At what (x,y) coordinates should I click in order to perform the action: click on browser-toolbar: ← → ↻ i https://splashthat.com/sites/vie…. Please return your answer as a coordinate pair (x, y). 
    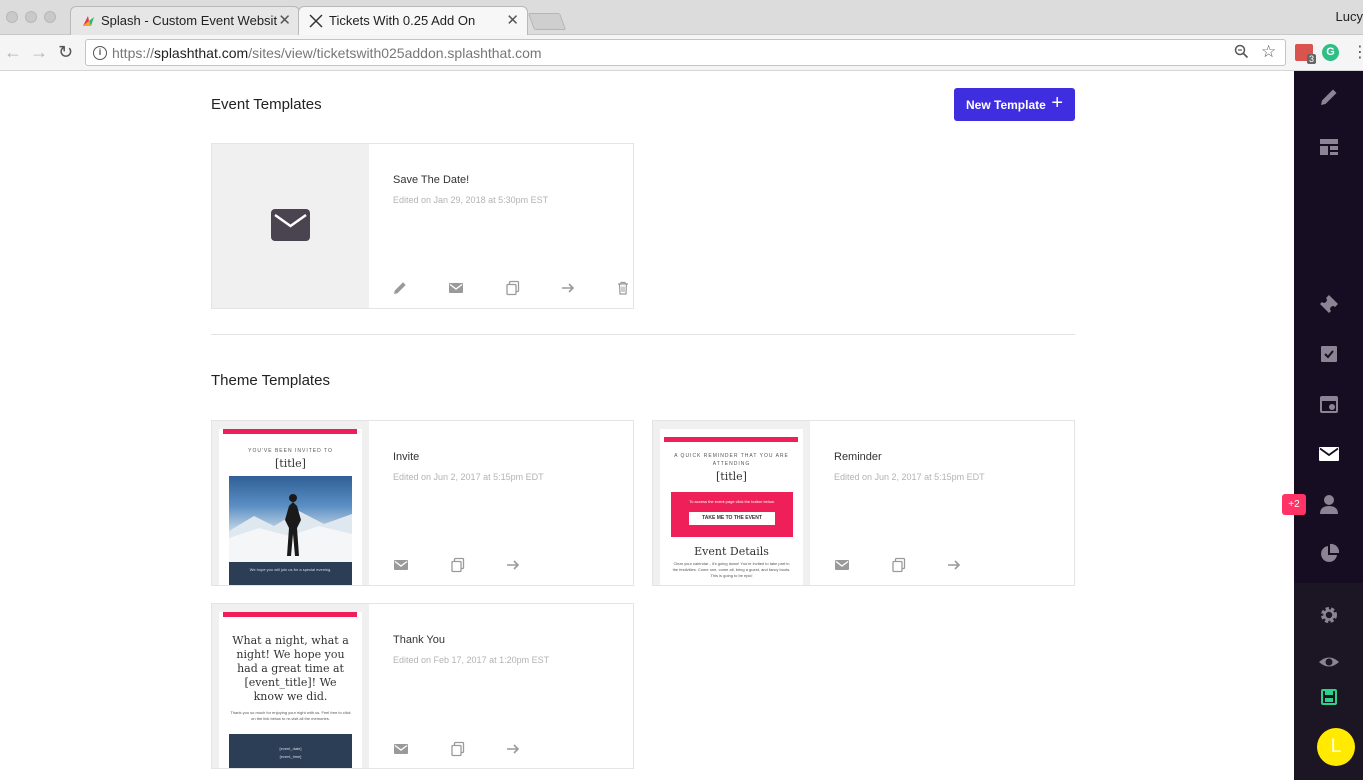
    Looking at the image, I should click on (681, 53).